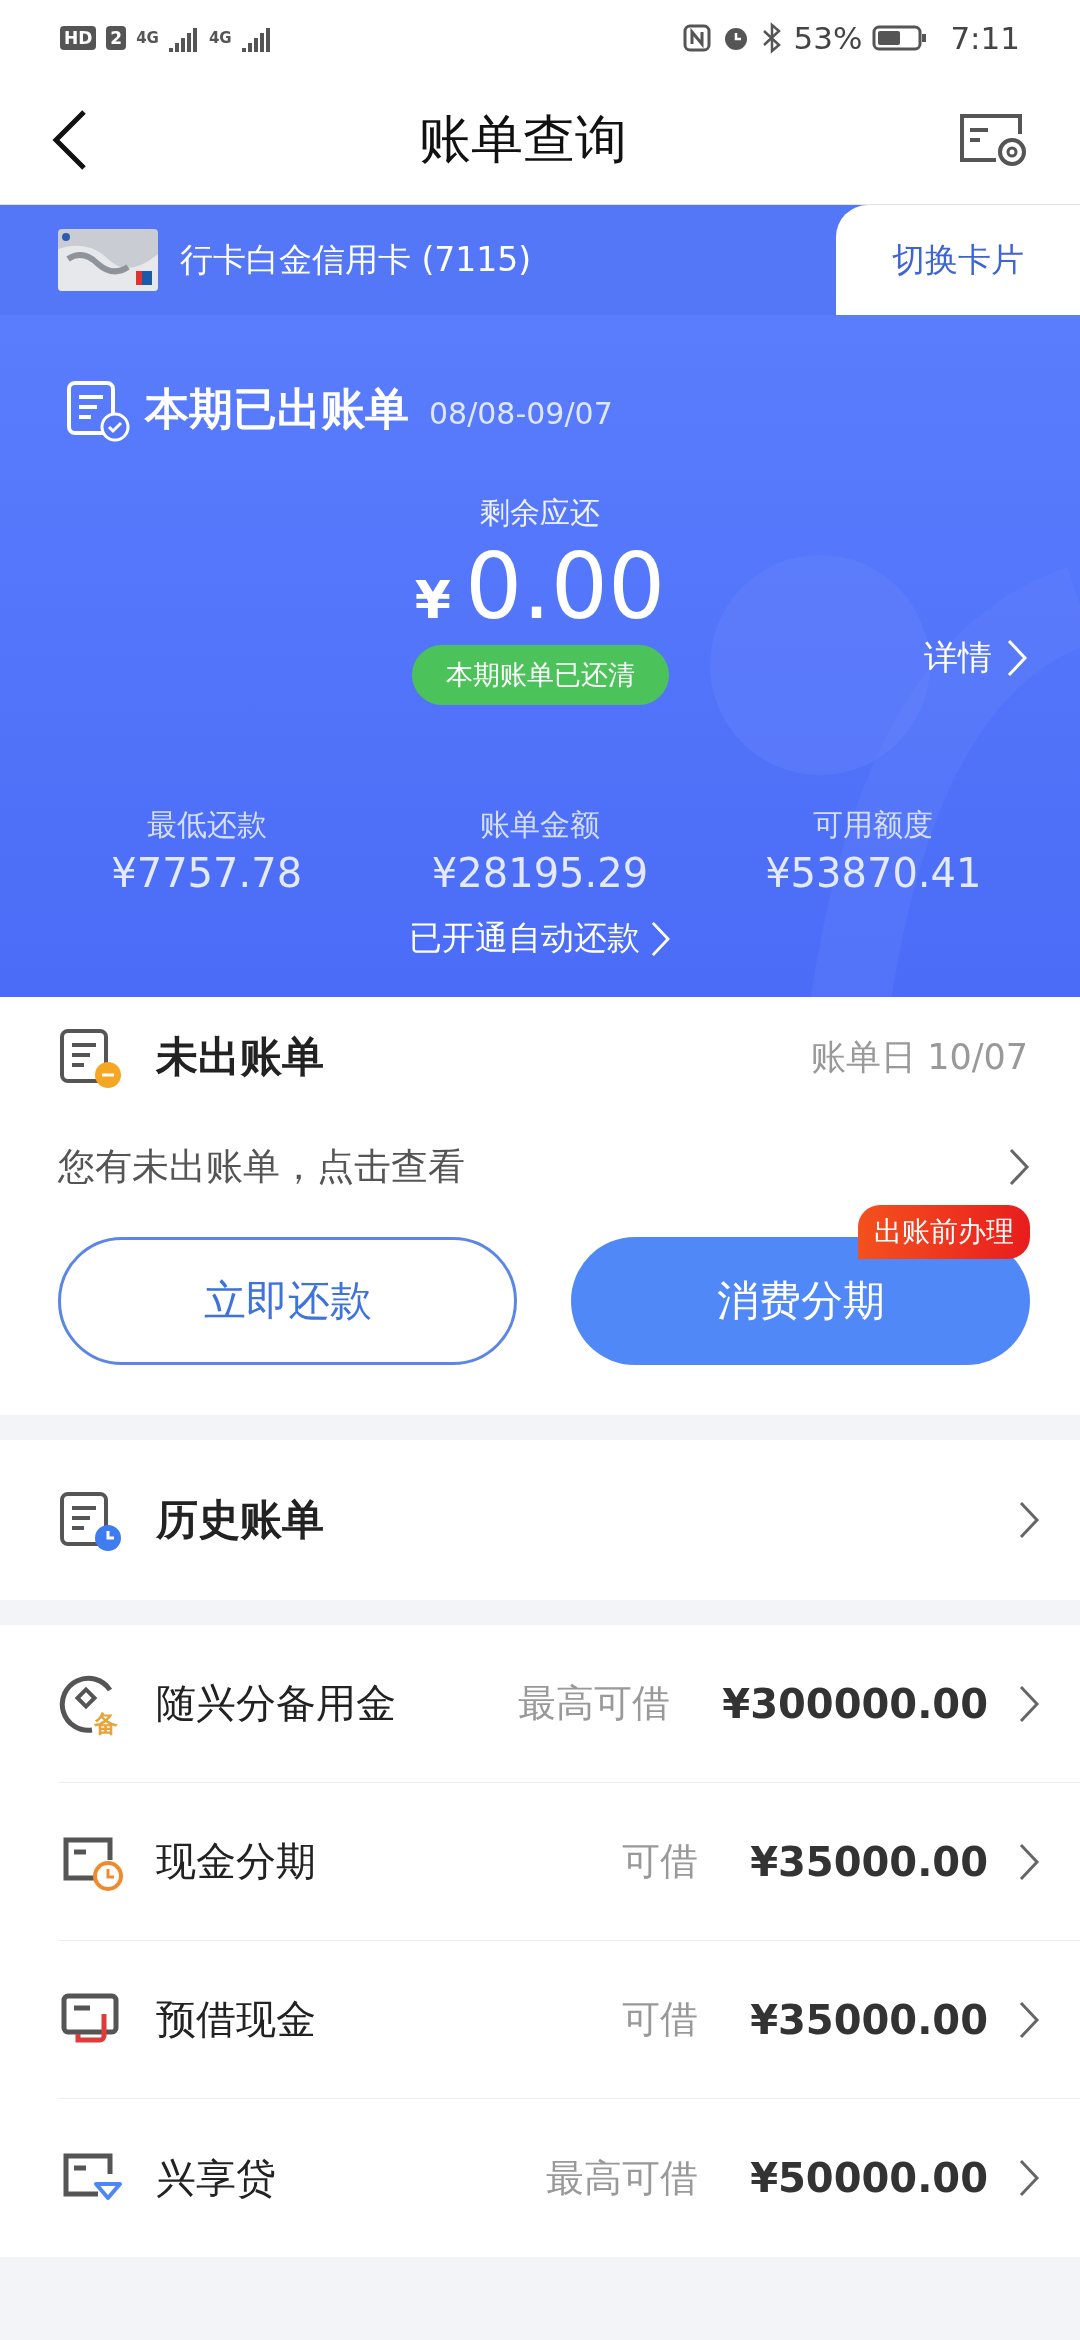 The height and width of the screenshot is (2340, 1080). What do you see at coordinates (206, 825) in the screenshot?
I see `stat-label: 最低还款` at bounding box center [206, 825].